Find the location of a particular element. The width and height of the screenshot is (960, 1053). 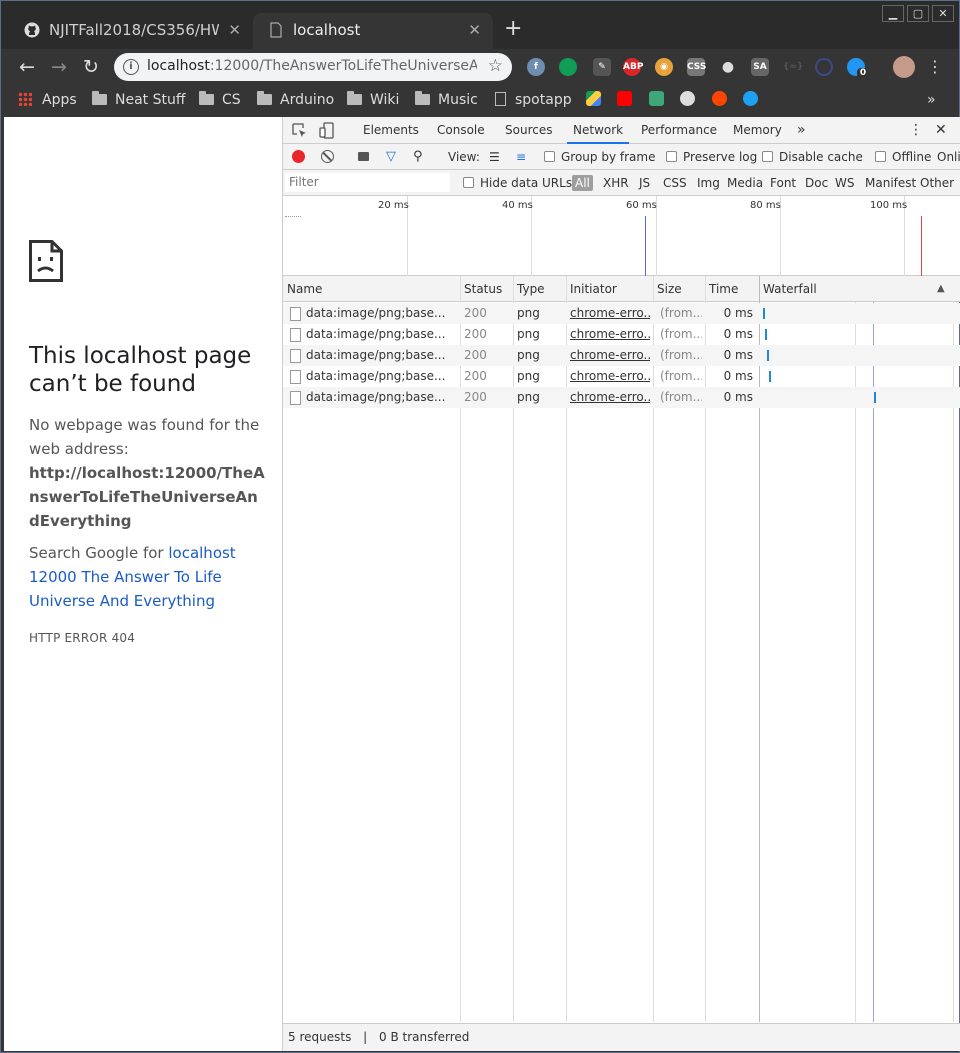

youtube-icon is located at coordinates (624, 98).